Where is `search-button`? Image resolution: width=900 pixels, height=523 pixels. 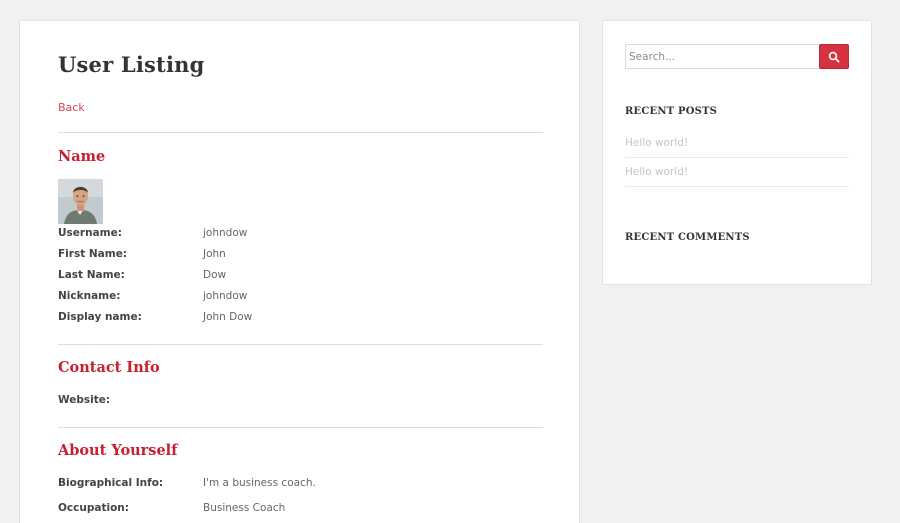 search-button is located at coordinates (834, 56).